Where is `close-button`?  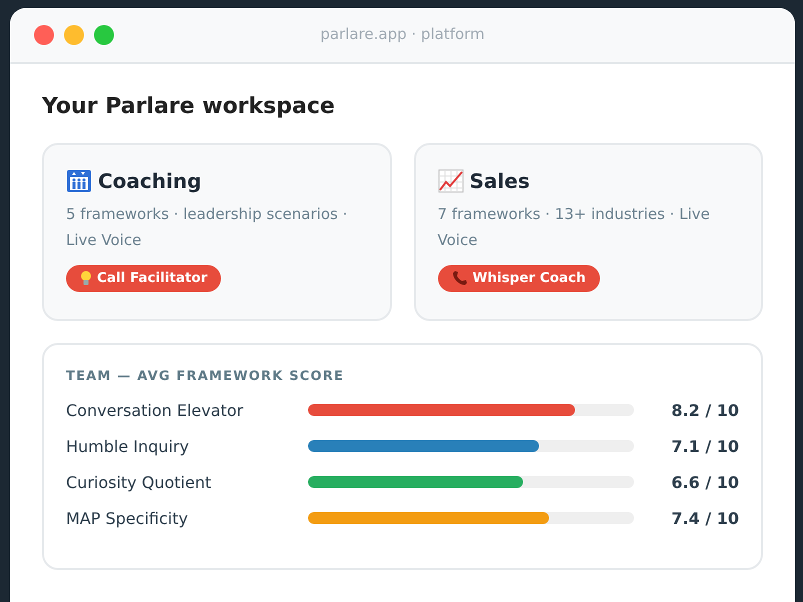 close-button is located at coordinates (44, 35).